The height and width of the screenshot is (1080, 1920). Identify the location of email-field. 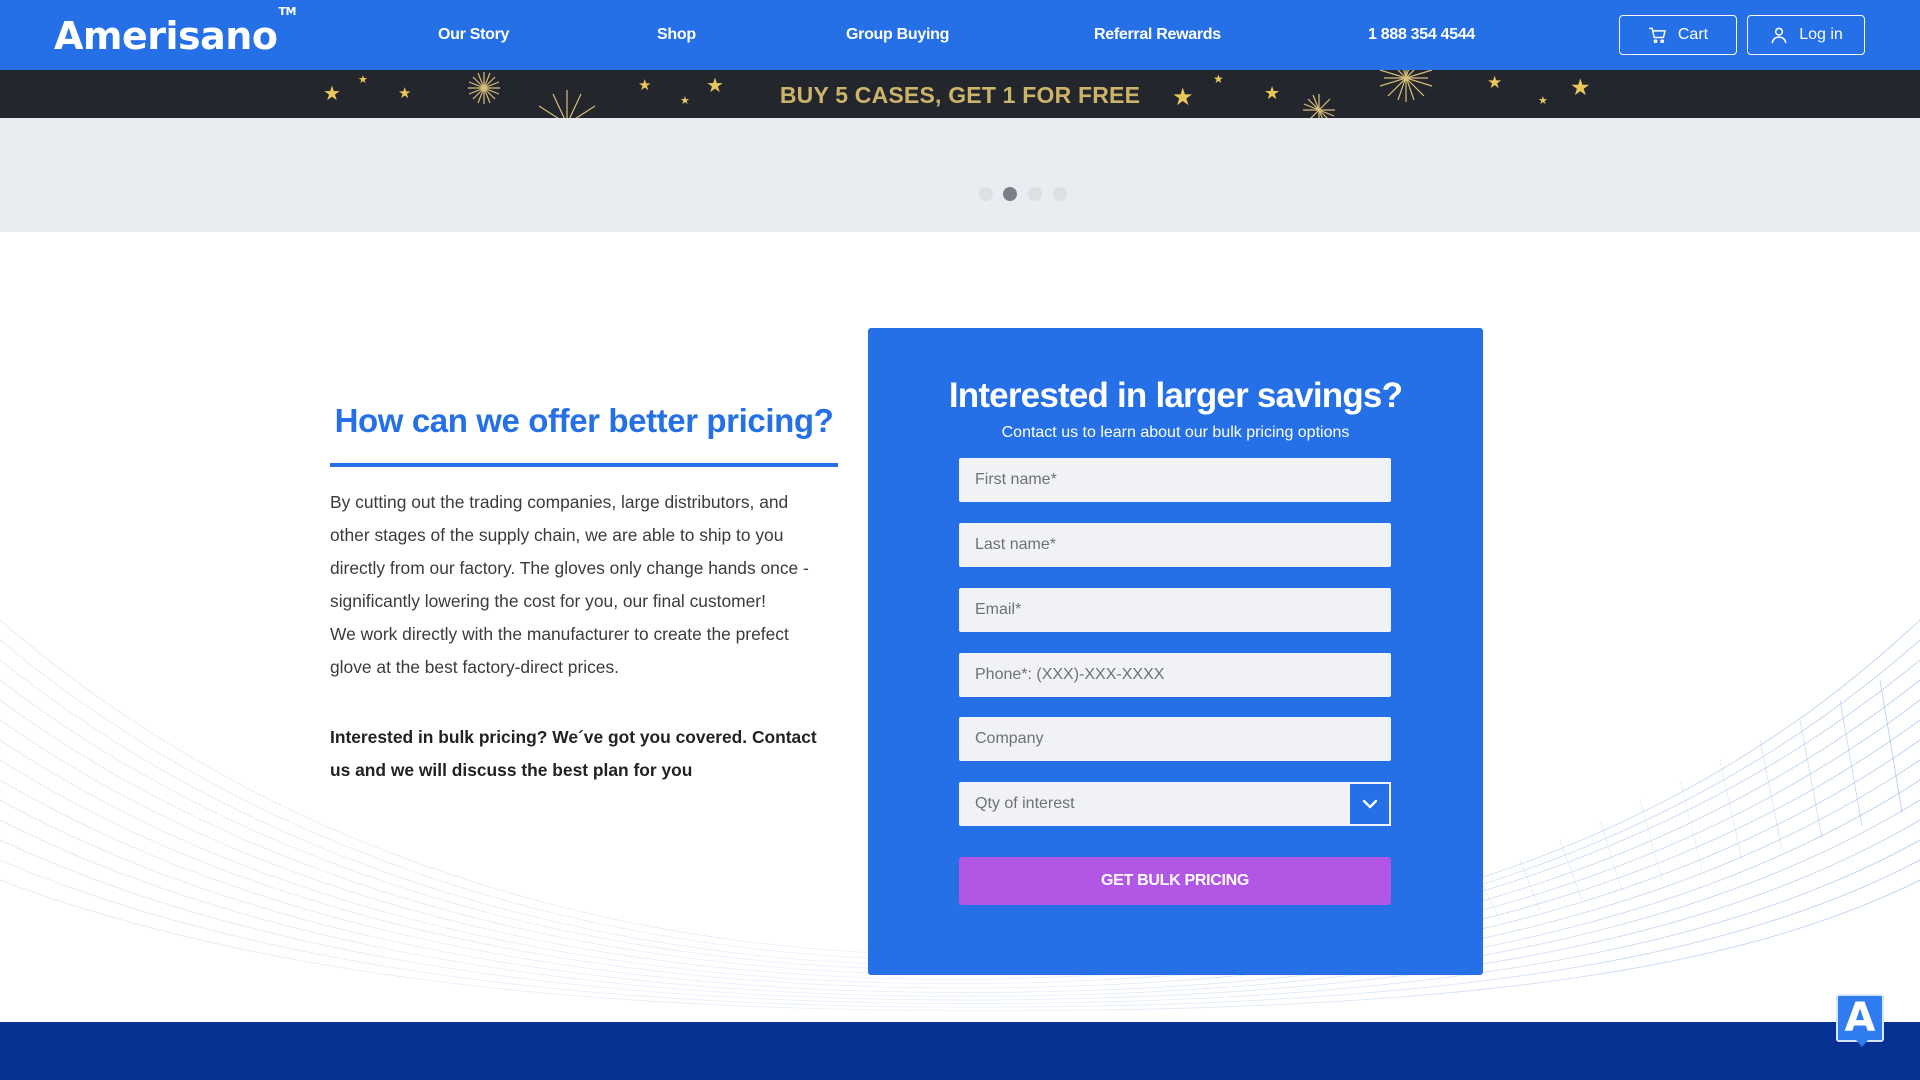
(1175, 610).